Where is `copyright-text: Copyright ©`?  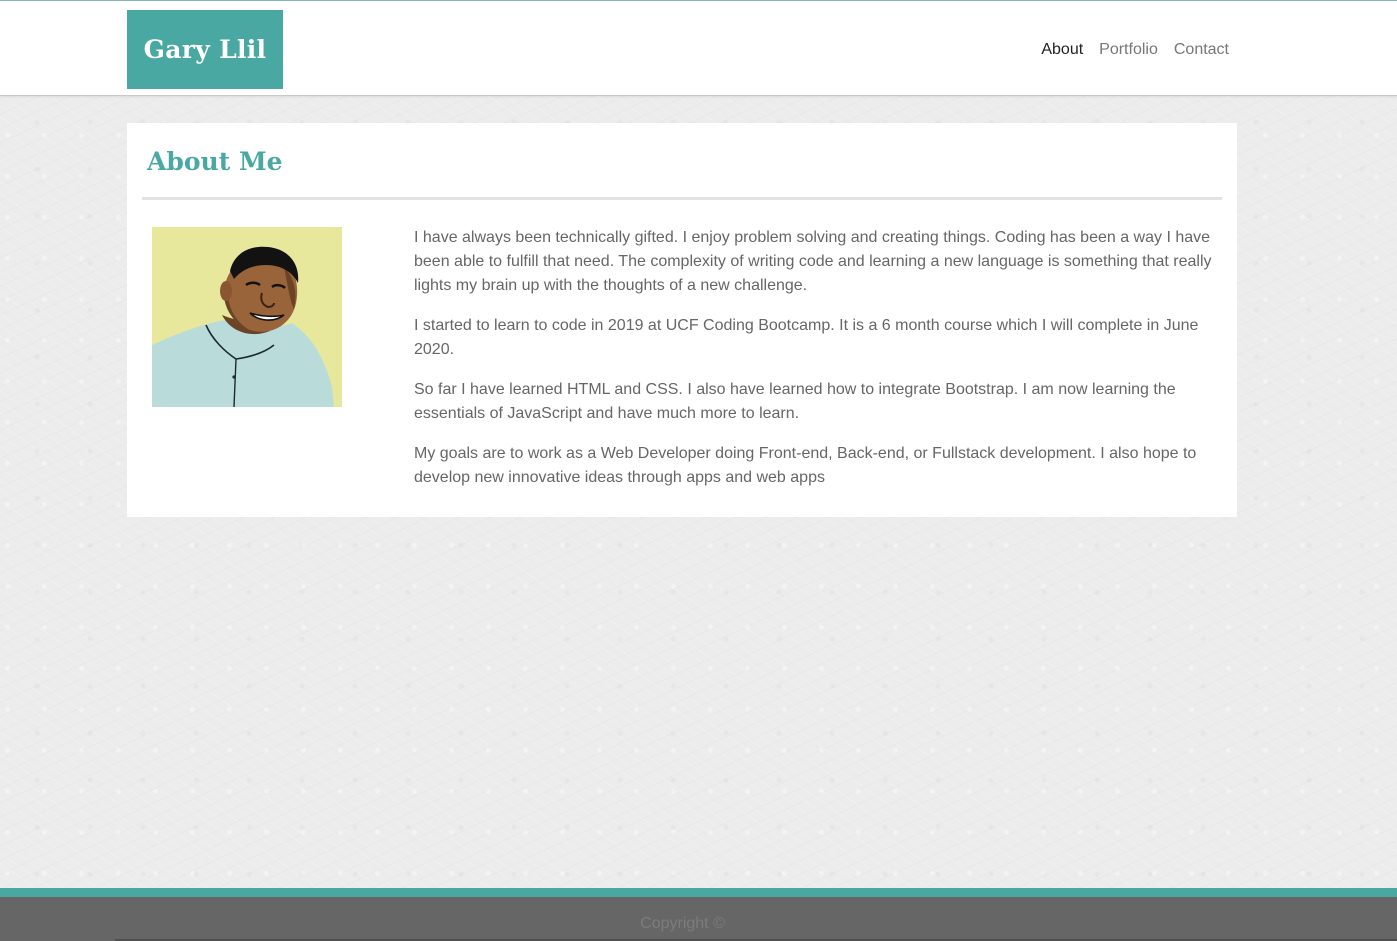
copyright-text: Copyright © is located at coordinates (682, 923).